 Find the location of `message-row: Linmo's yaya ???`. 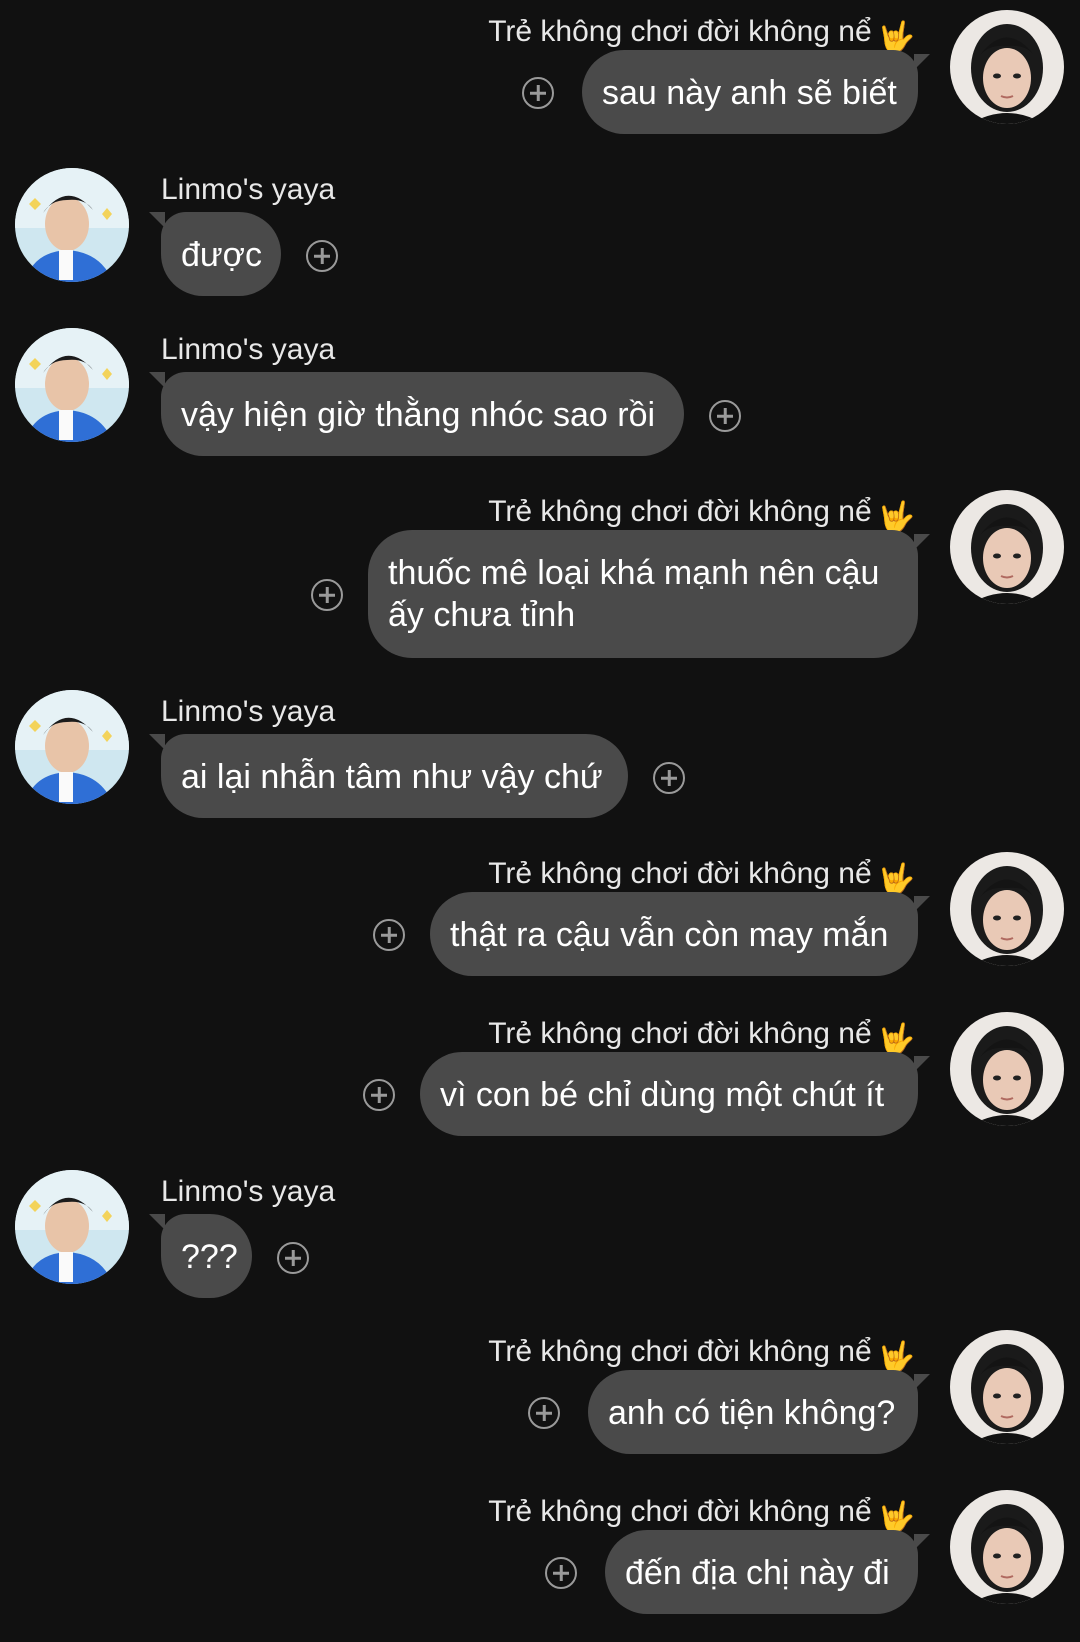

message-row: Linmo's yaya ??? is located at coordinates (540, 1234).